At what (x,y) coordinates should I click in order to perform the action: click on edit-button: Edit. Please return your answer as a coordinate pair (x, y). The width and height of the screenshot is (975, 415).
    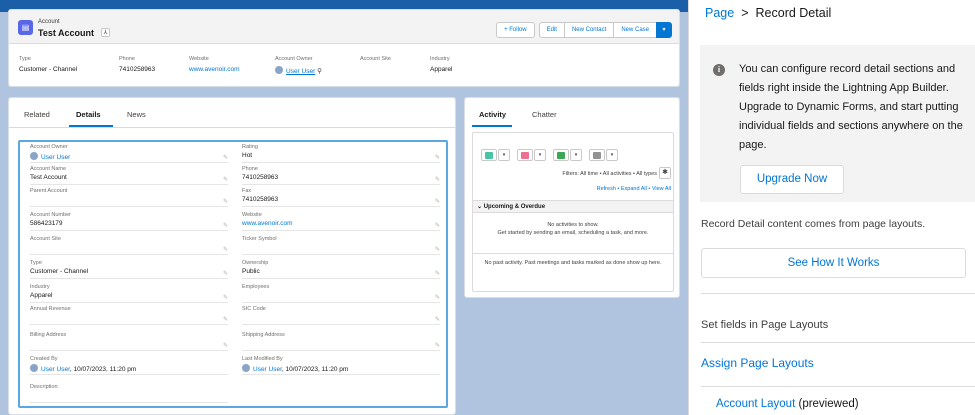
    Looking at the image, I should click on (551, 30).